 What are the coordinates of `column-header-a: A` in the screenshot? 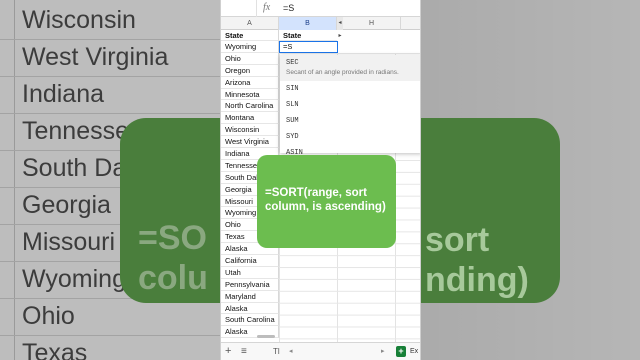 It's located at (250, 23).